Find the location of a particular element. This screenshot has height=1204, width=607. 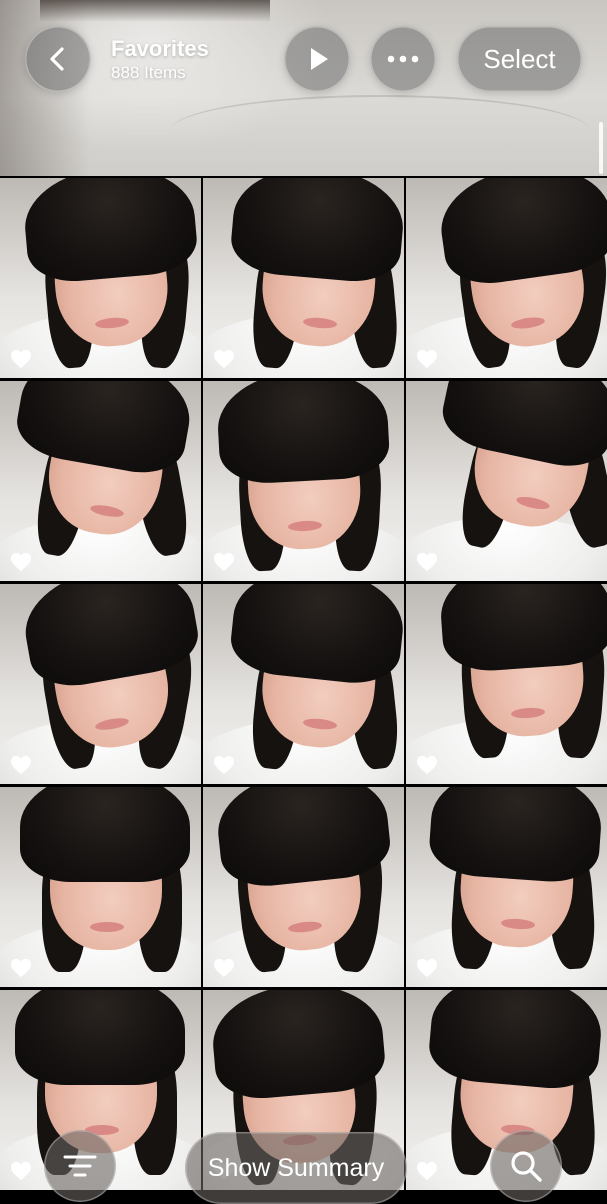

back-button is located at coordinates (58, 59).